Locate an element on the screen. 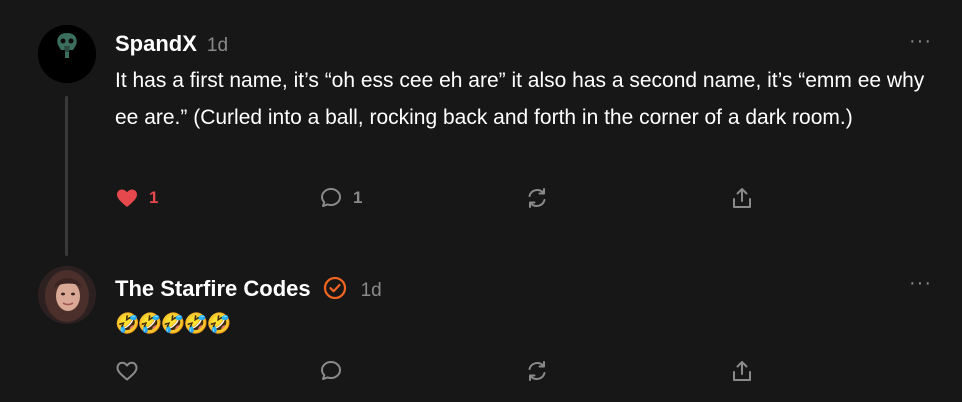 The width and height of the screenshot is (962, 402). heart-outline-icon is located at coordinates (127, 371).